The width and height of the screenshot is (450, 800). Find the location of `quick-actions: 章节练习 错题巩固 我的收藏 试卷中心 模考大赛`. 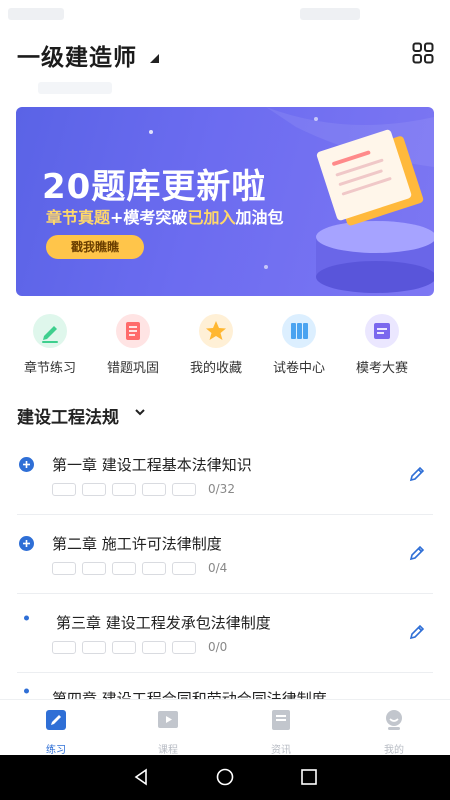

quick-actions: 章节练习 错题巩固 我的收藏 试卷中心 模考大赛 is located at coordinates (225, 347).